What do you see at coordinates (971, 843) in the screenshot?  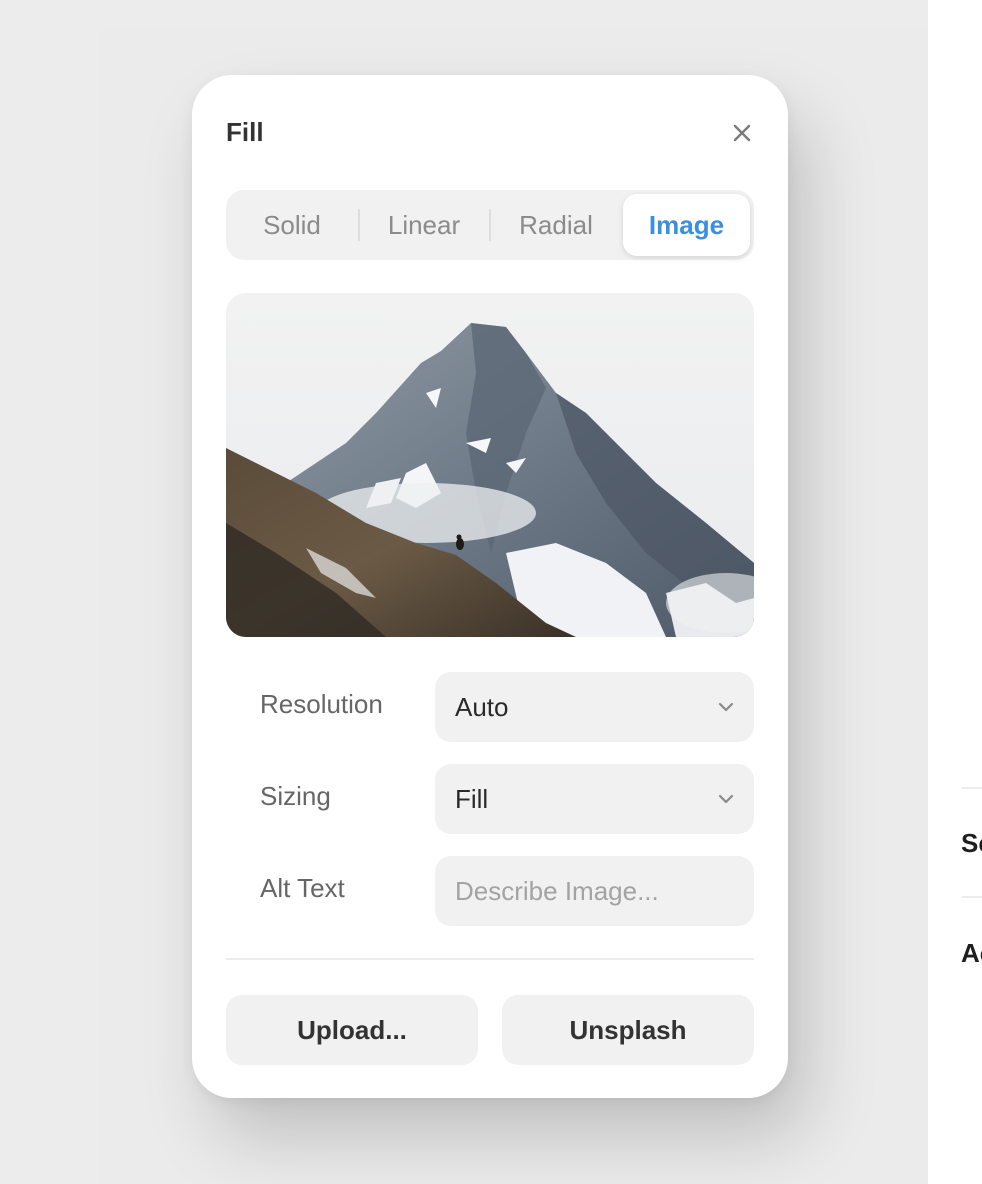 I see `panel-section-label: Sc` at bounding box center [971, 843].